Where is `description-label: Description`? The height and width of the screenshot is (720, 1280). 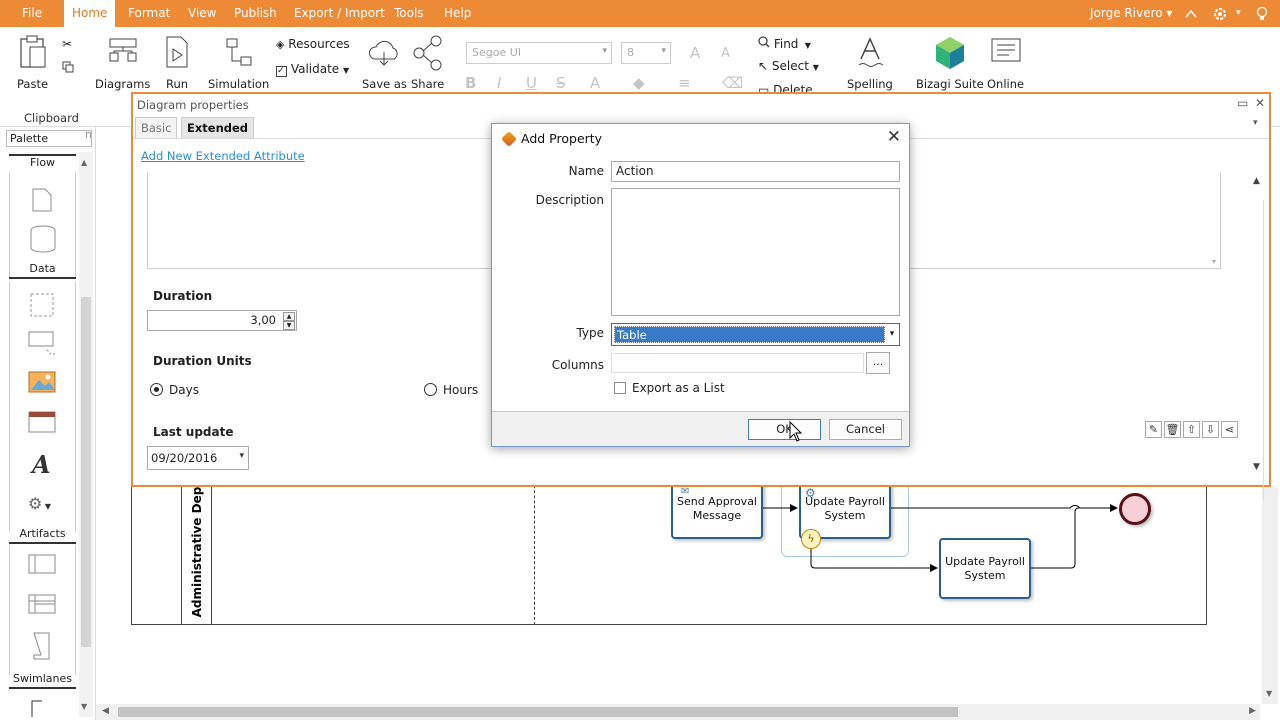
description-label: Description is located at coordinates (569, 200).